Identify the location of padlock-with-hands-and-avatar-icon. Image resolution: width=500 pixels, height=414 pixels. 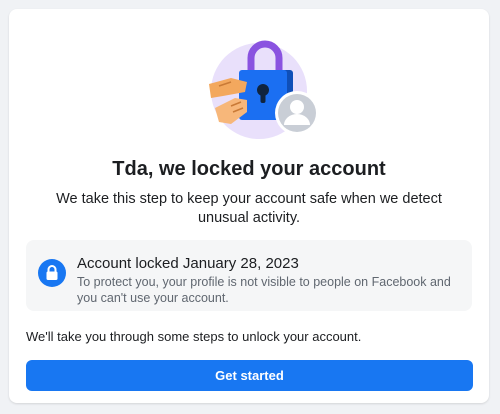
(264, 89).